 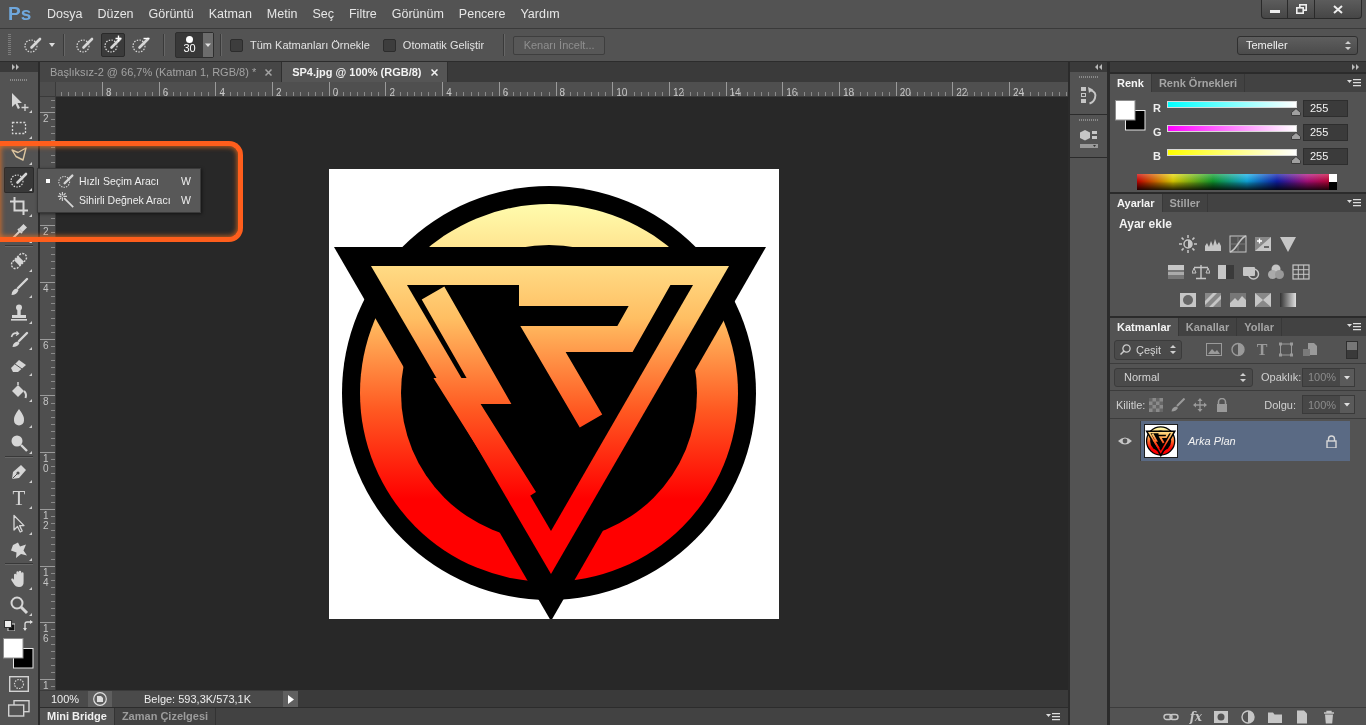 I want to click on brush-icon, so click(x=1178, y=404).